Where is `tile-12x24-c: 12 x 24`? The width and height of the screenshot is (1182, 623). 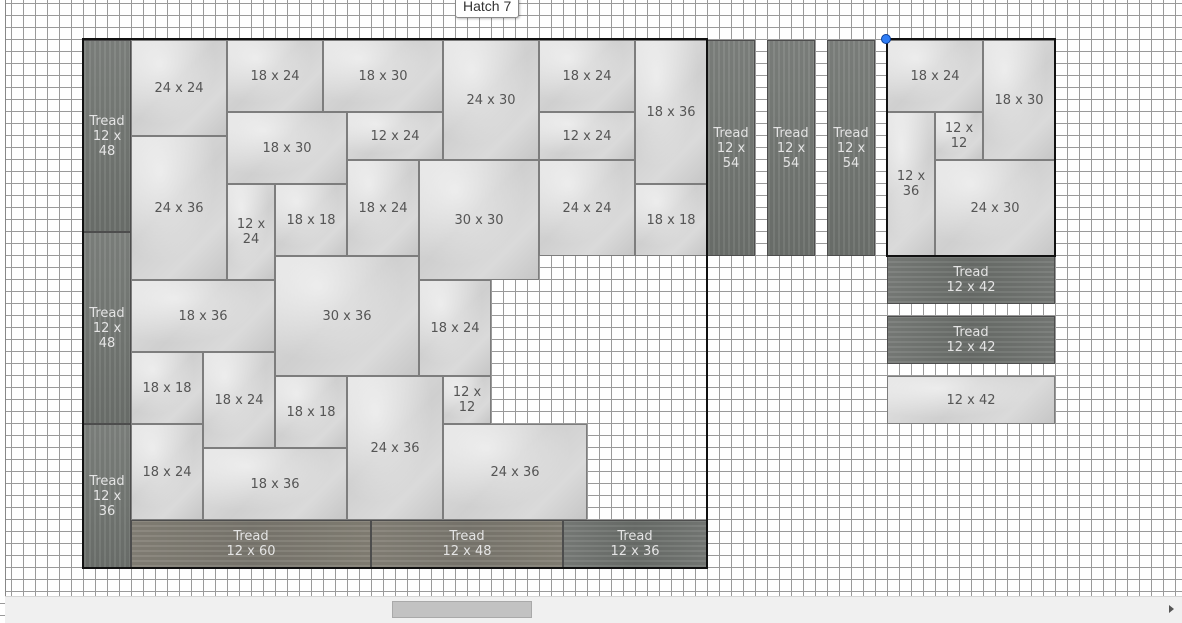
tile-12x24-c: 12 x 24 is located at coordinates (251, 232).